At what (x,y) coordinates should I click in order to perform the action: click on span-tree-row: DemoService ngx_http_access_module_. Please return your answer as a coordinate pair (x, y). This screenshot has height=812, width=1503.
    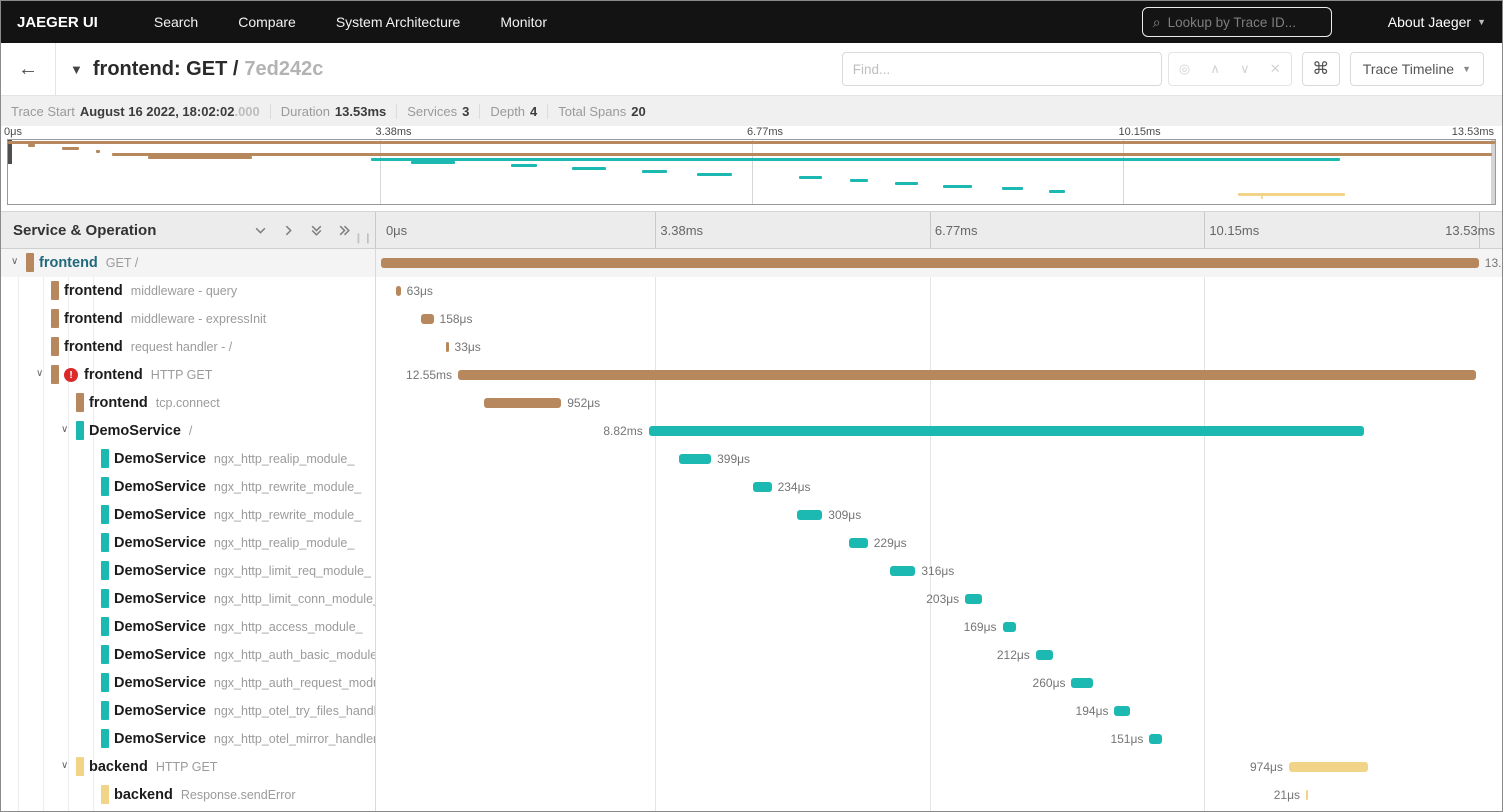
    Looking at the image, I should click on (188, 627).